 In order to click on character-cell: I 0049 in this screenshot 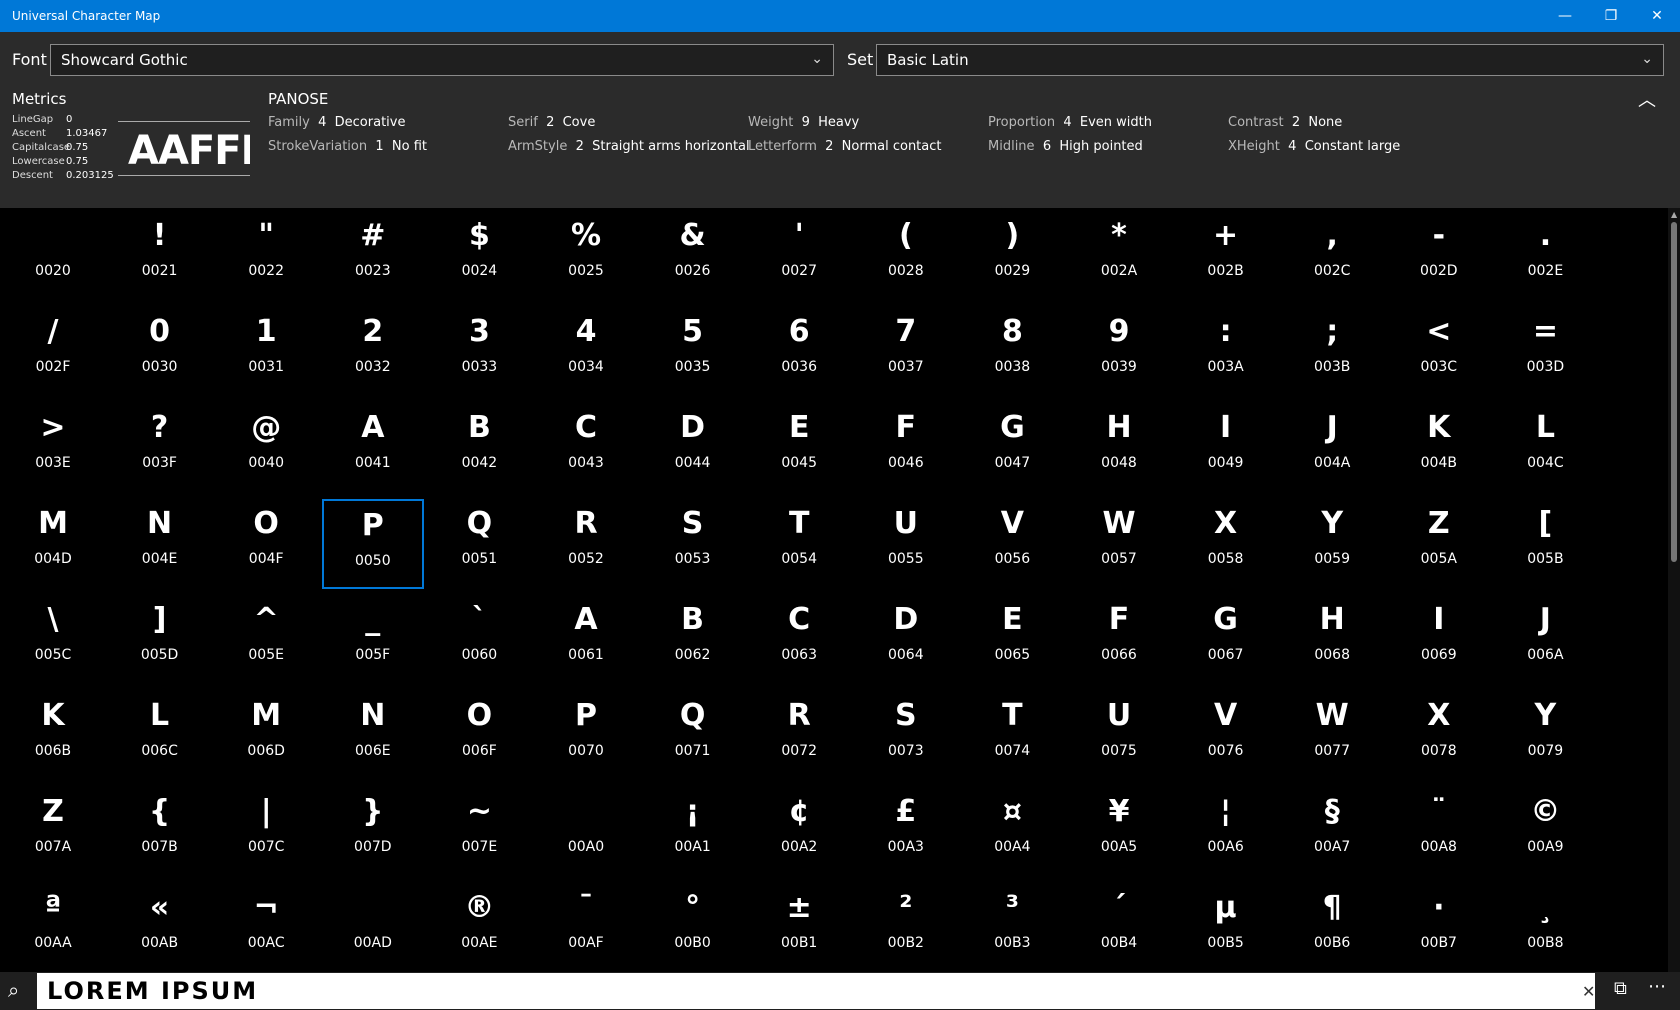, I will do `click(1226, 448)`.